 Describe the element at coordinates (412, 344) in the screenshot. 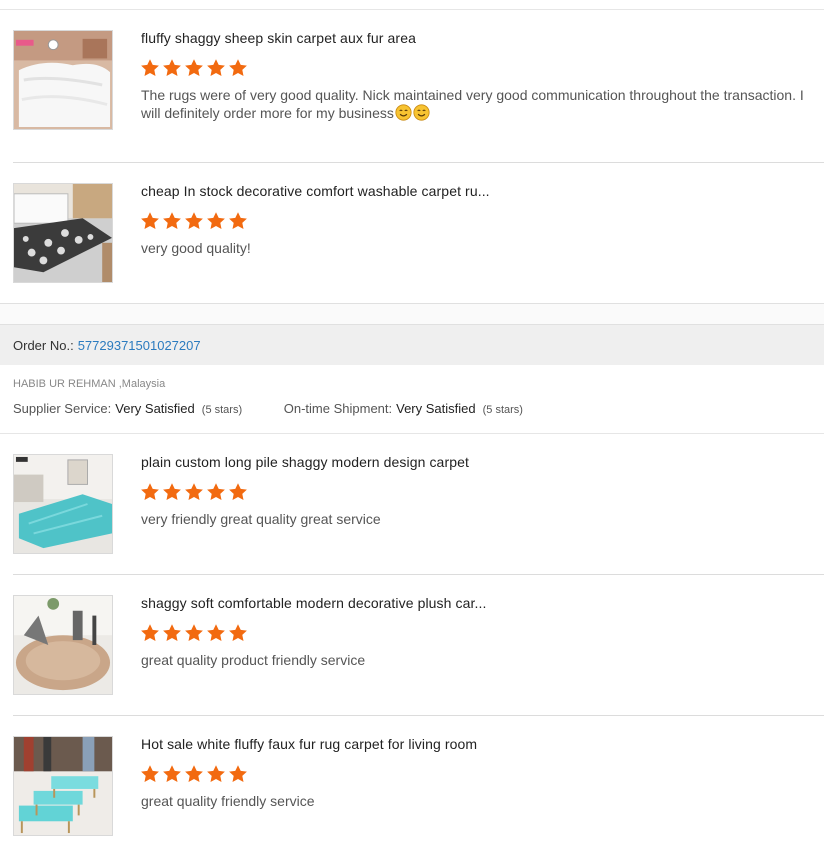

I see `order-header: Order No.: 57729371501027207` at that location.